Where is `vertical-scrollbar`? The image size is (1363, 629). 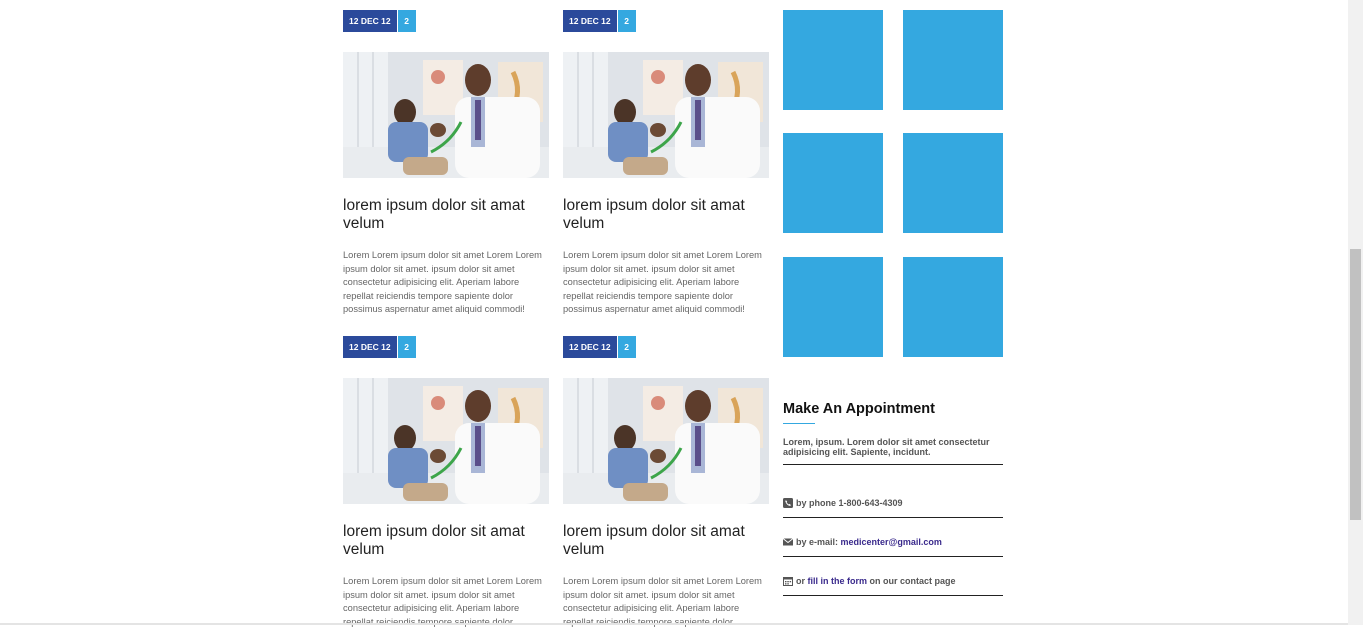 vertical-scrollbar is located at coordinates (1355, 312).